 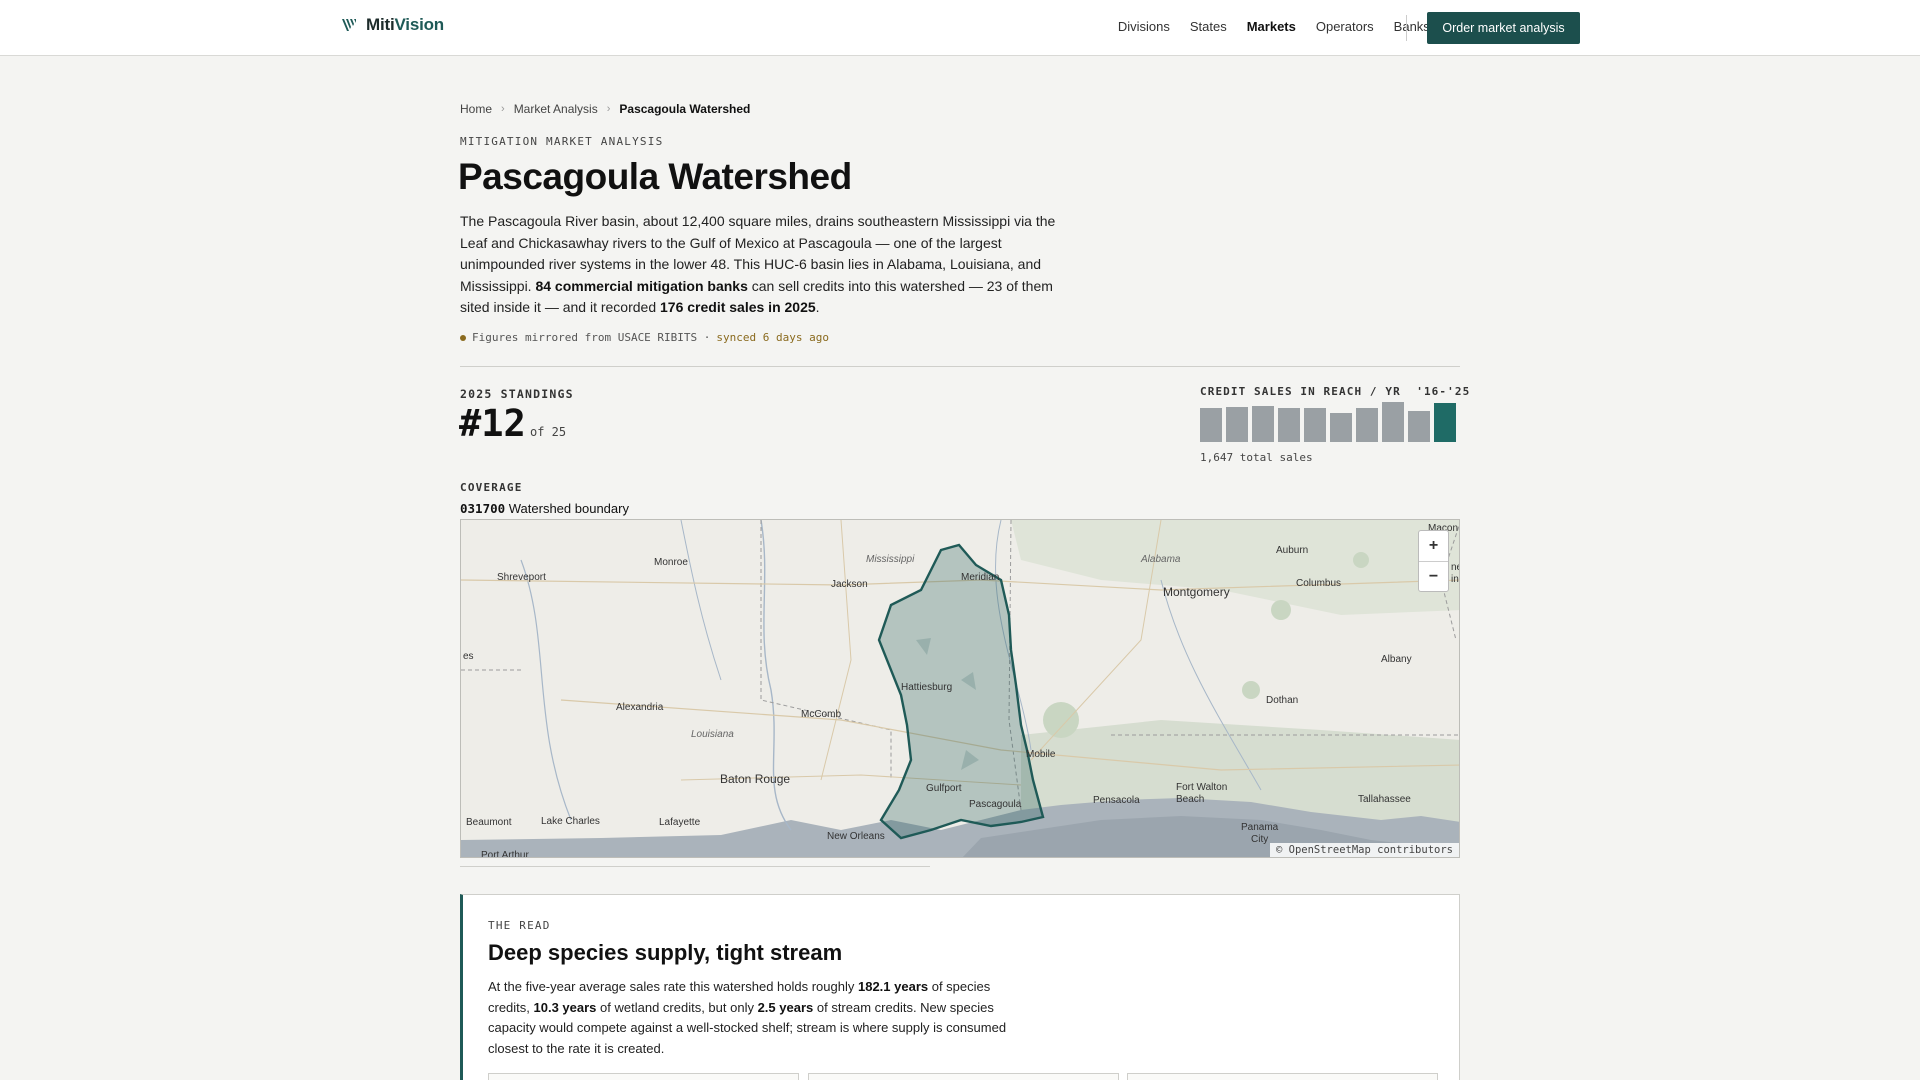 I want to click on nav-item-operators: Operators, so click(x=1345, y=26).